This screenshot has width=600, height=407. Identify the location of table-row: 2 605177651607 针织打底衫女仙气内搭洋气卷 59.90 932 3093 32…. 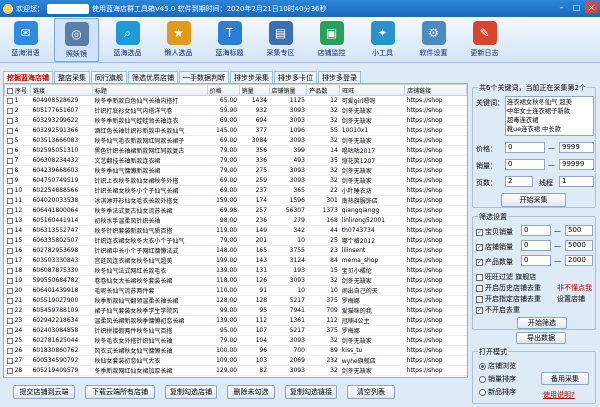
(235, 110).